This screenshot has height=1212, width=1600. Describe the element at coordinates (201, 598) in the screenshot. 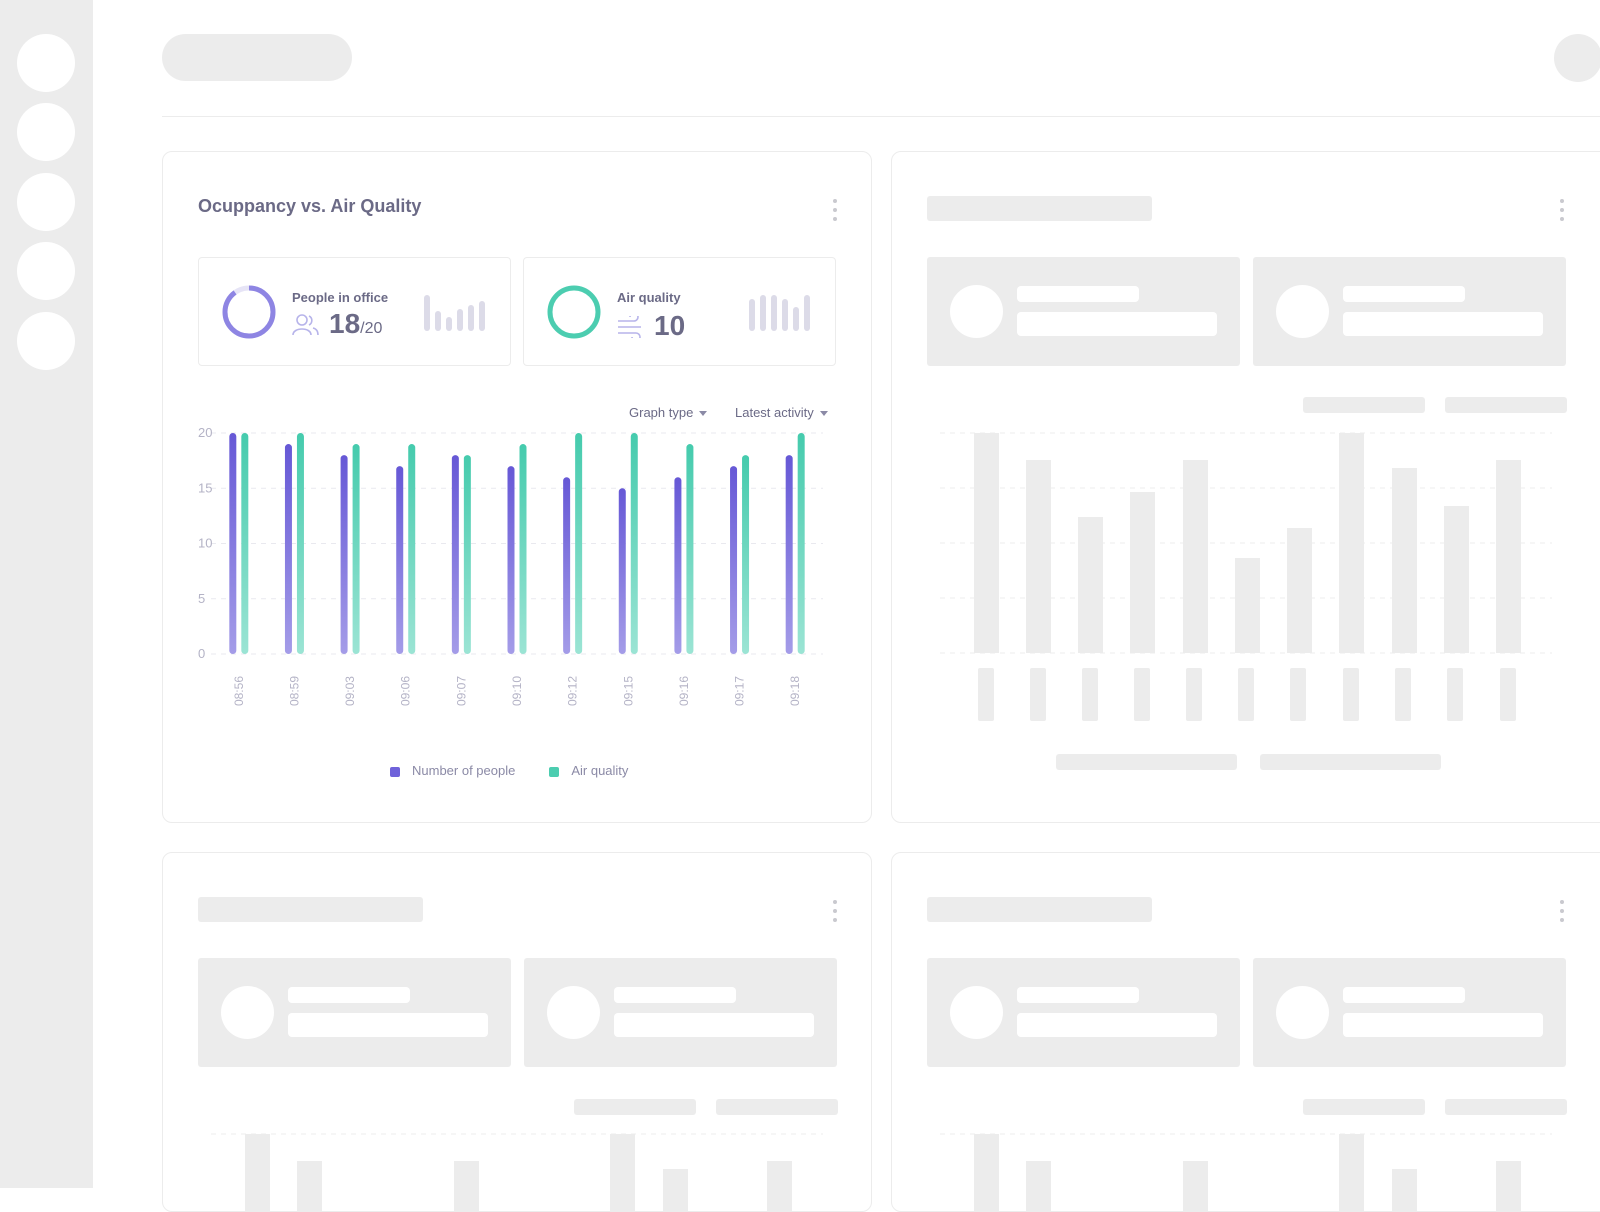

I see `y-tick-label: 5` at that location.